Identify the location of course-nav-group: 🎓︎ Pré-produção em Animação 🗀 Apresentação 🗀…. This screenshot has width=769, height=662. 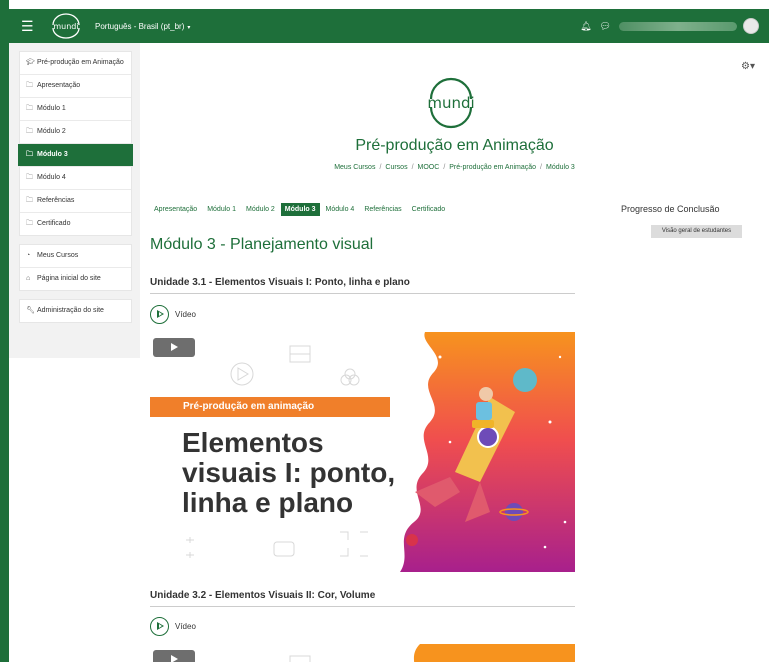
(75, 143).